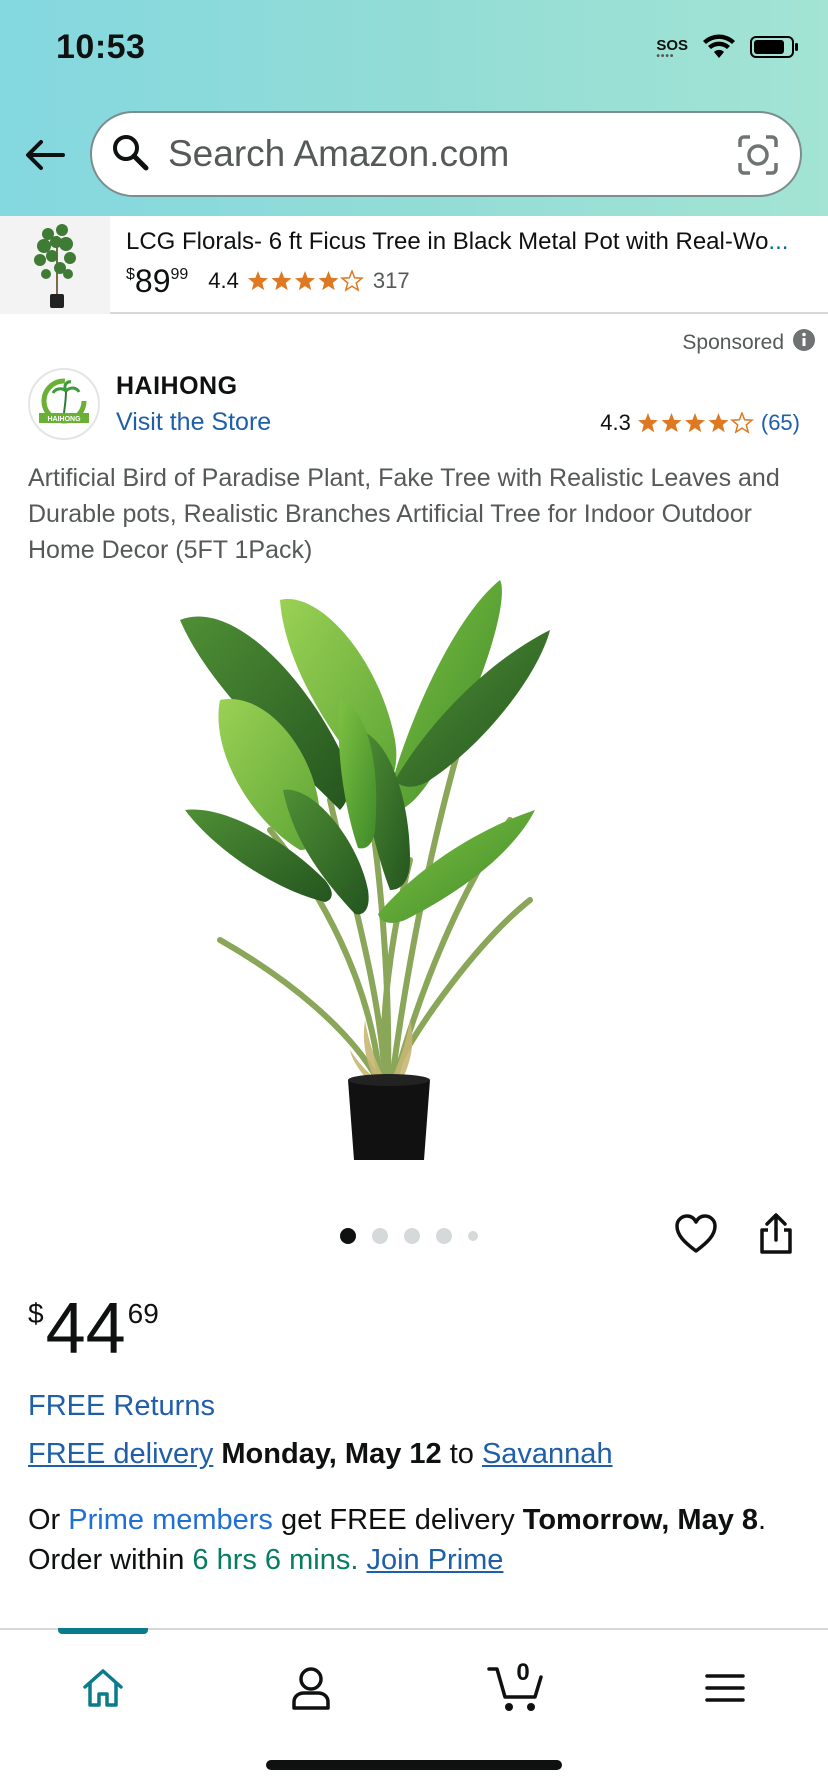  I want to click on arrow-left-icon, so click(45, 155).